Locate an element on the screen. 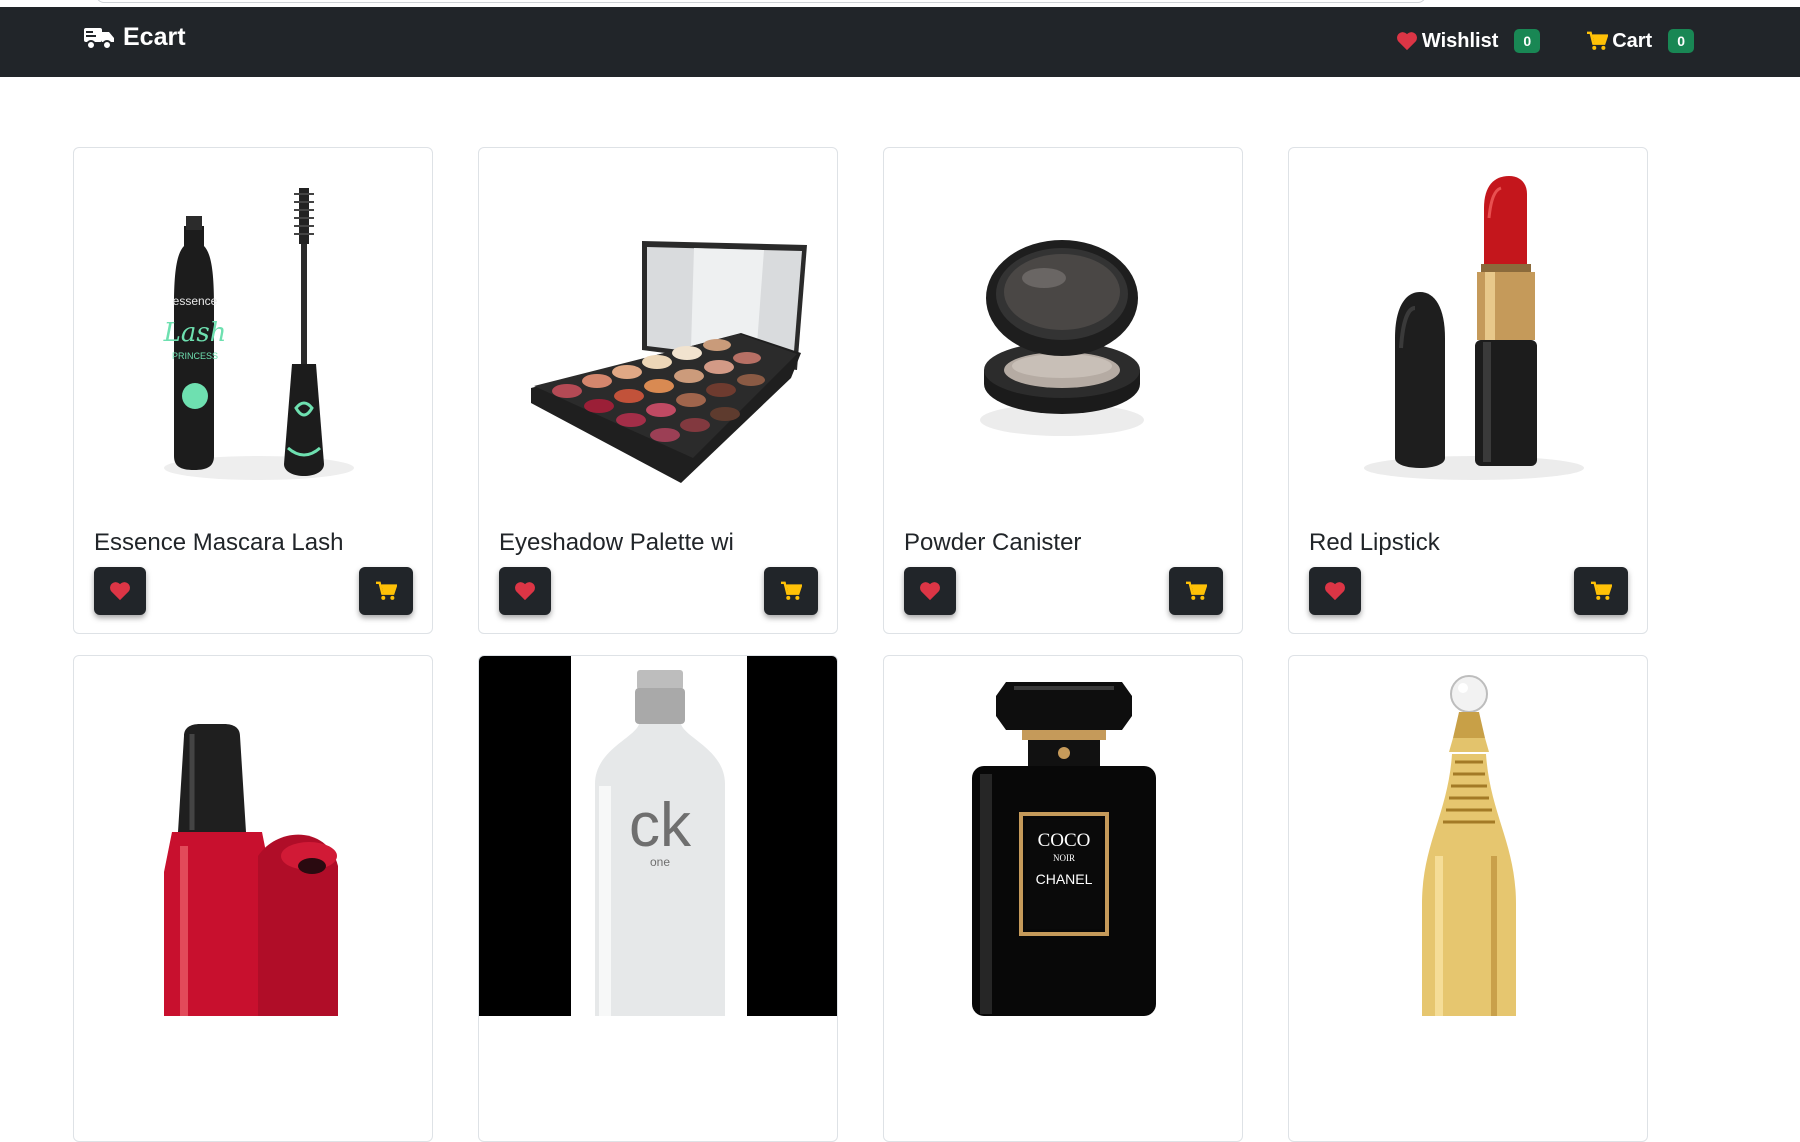 This screenshot has height=1142, width=1800. product-card: COCO NOIR CHANEL is located at coordinates (1063, 898).